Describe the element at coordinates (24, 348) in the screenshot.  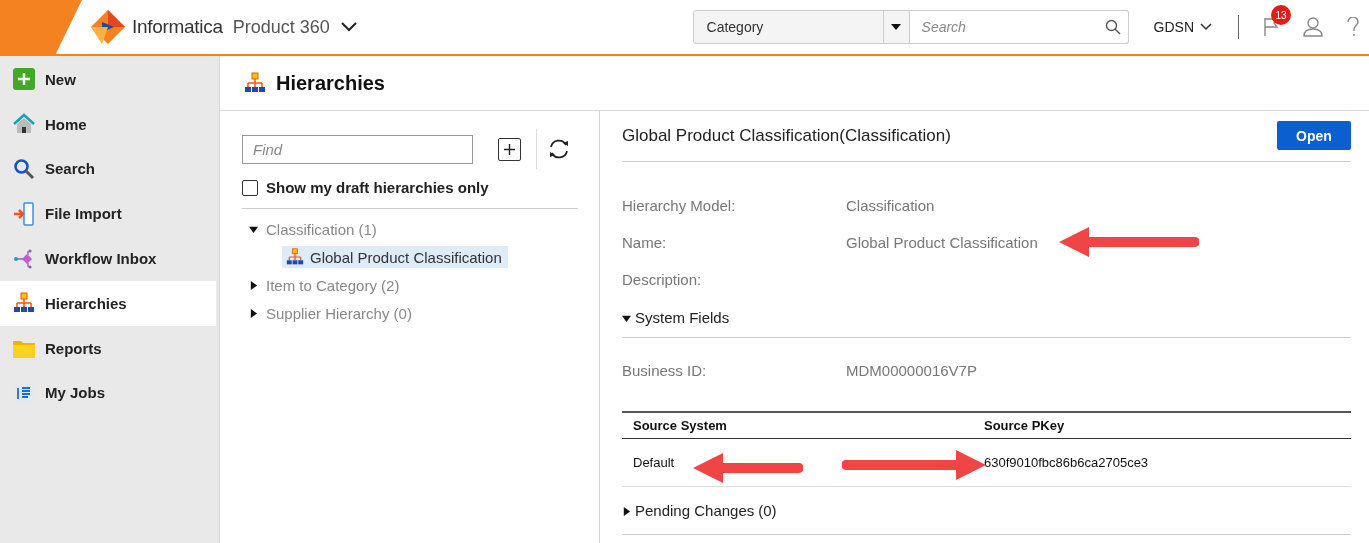
I see `folder-icon` at that location.